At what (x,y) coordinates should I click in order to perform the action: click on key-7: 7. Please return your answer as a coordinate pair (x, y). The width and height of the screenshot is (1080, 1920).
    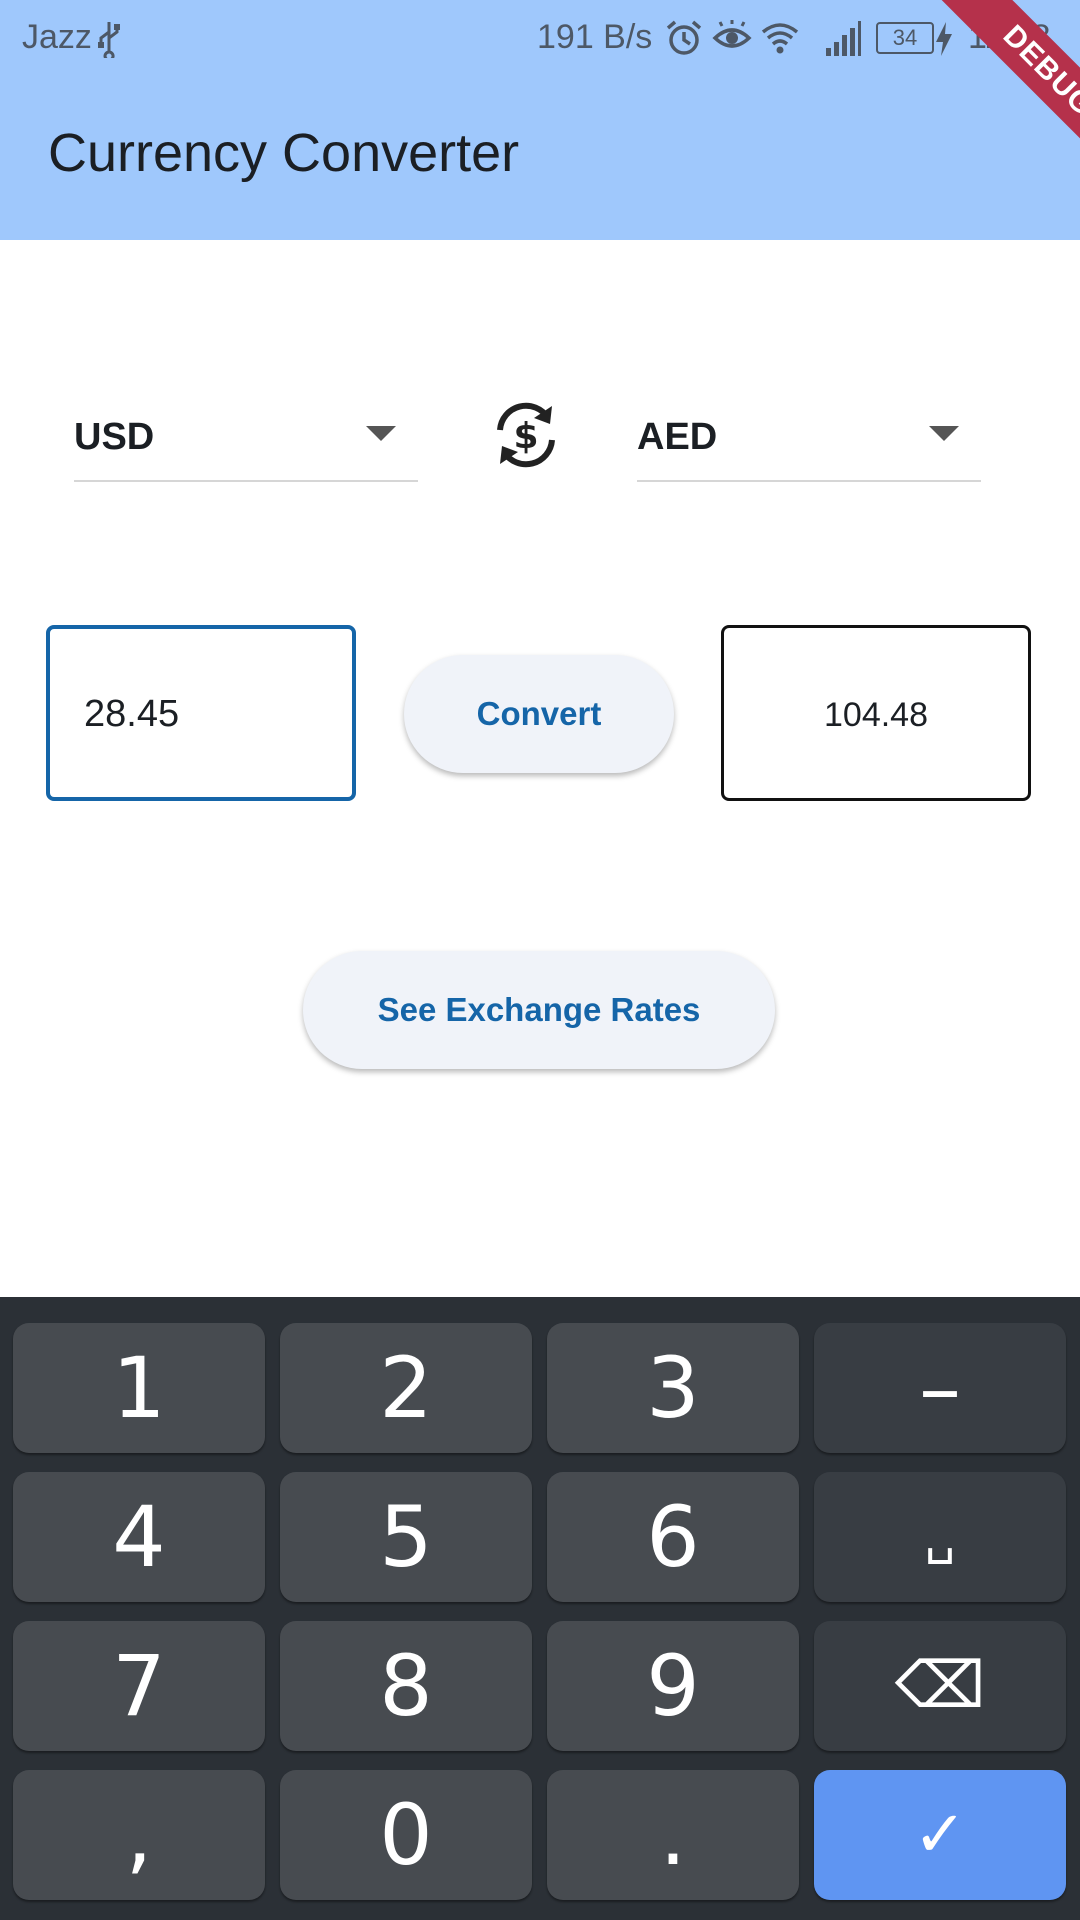
    Looking at the image, I should click on (139, 1686).